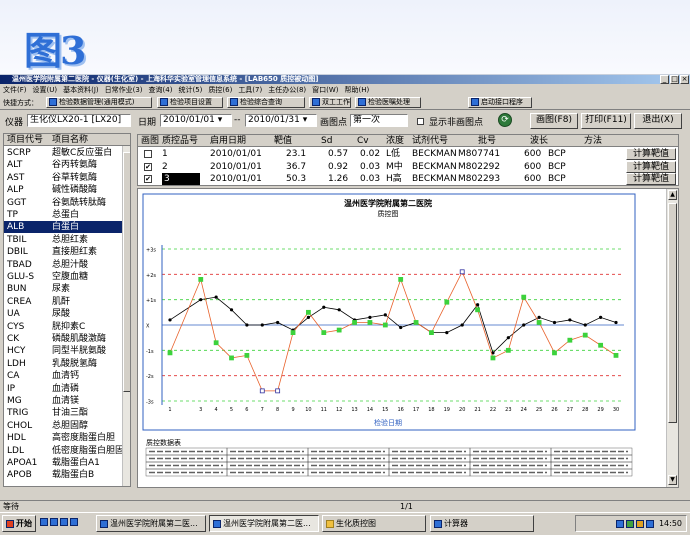 The width and height of the screenshot is (690, 535). Describe the element at coordinates (63, 463) in the screenshot. I see `list-item: APOA1 载脂蛋白A1` at that location.